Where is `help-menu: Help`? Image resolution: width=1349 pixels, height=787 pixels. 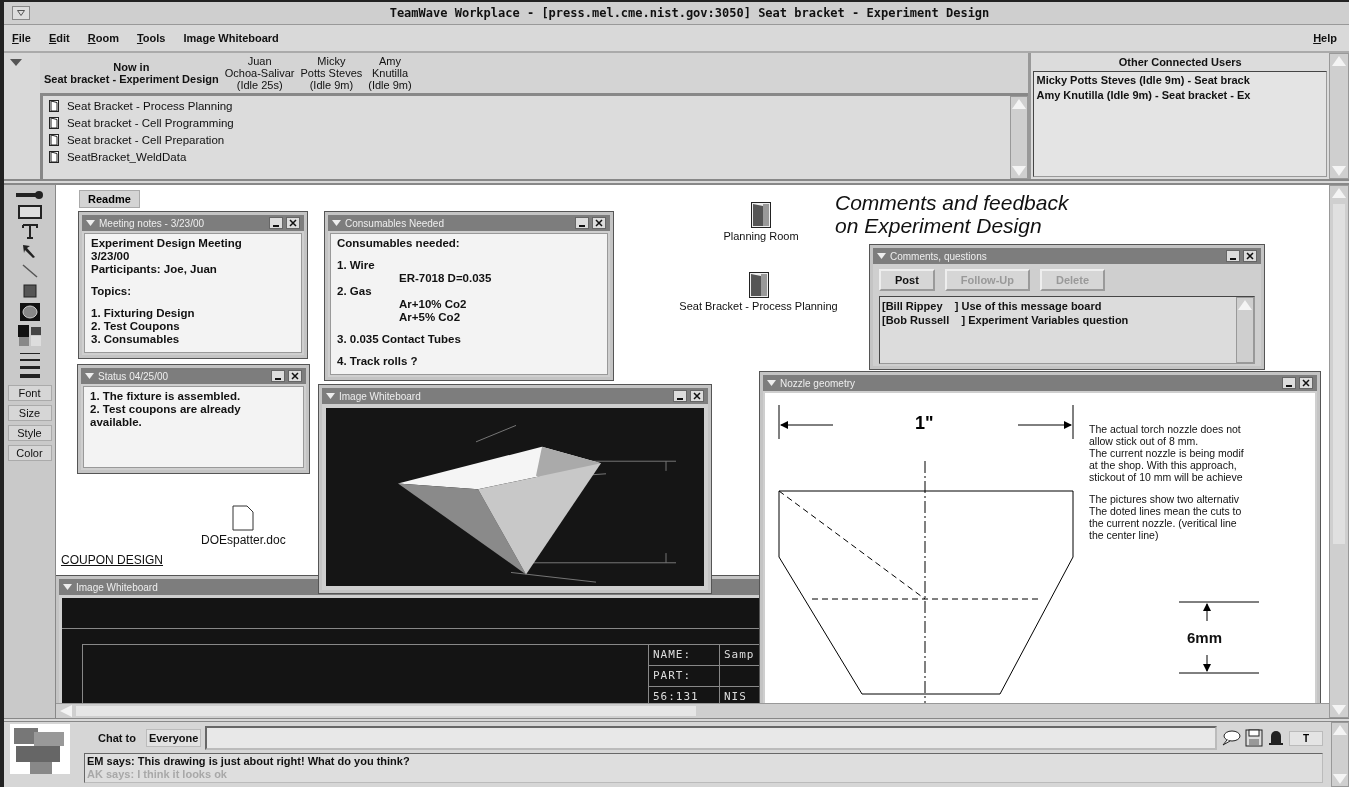 help-menu: Help is located at coordinates (1325, 37).